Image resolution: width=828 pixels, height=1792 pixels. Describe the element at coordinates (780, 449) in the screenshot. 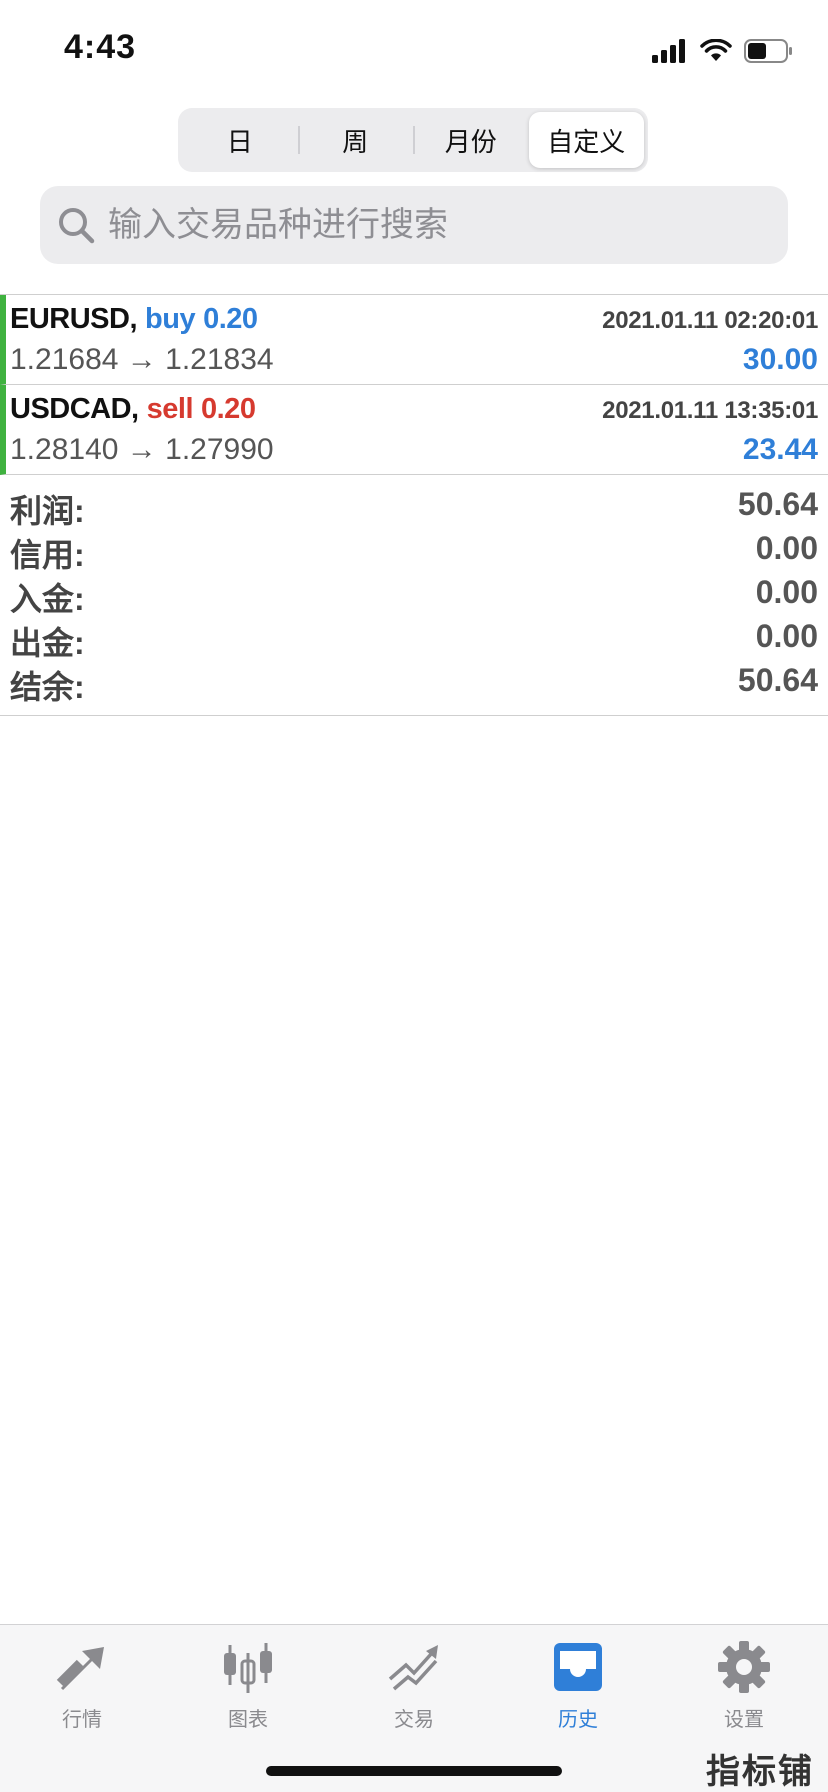

I see `trade-profit: 23.44` at that location.